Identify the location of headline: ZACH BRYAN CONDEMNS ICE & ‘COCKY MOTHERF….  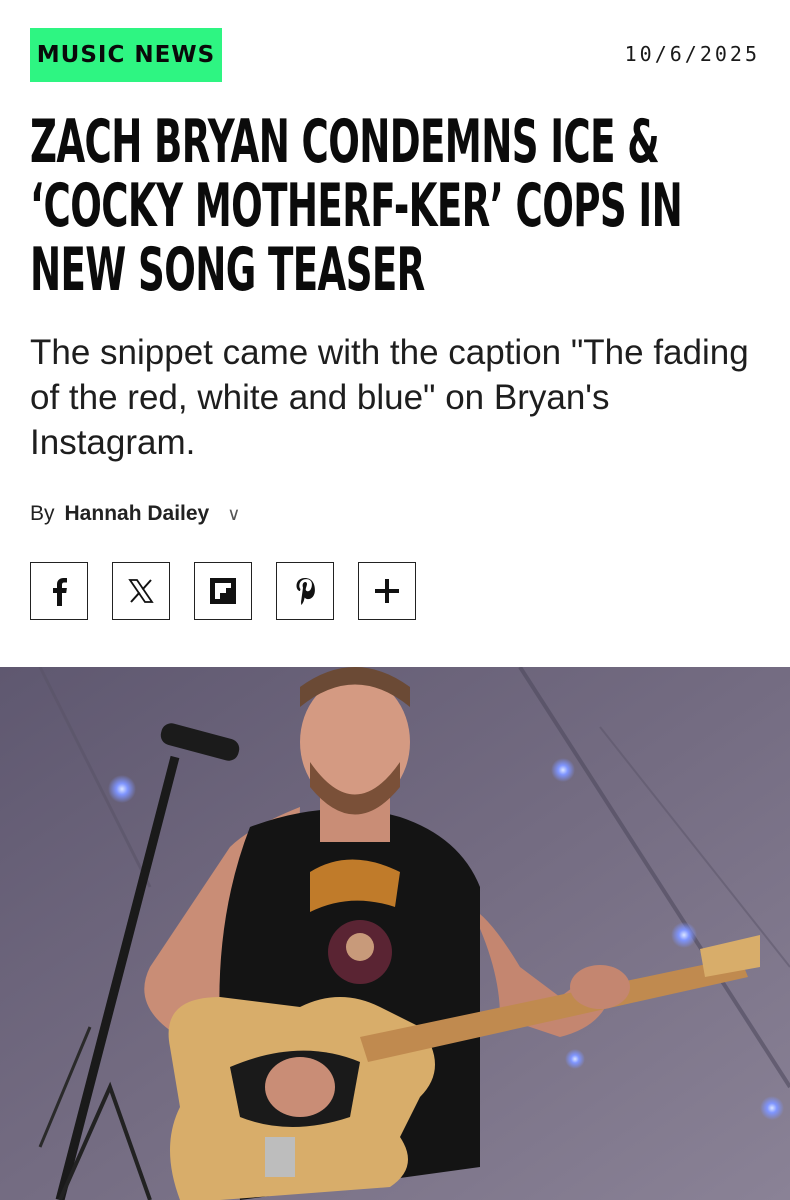
(356, 206).